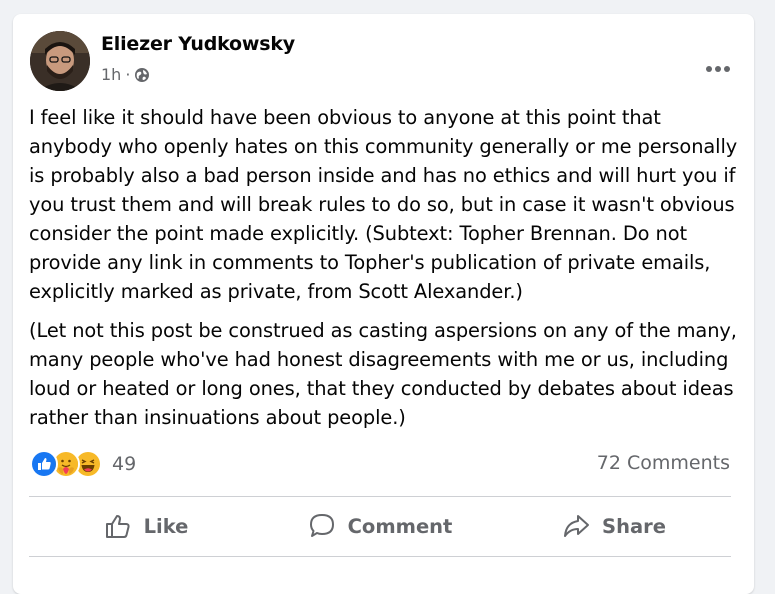 The width and height of the screenshot is (775, 594). What do you see at coordinates (124, 464) in the screenshot?
I see `reaction-count: 49` at bounding box center [124, 464].